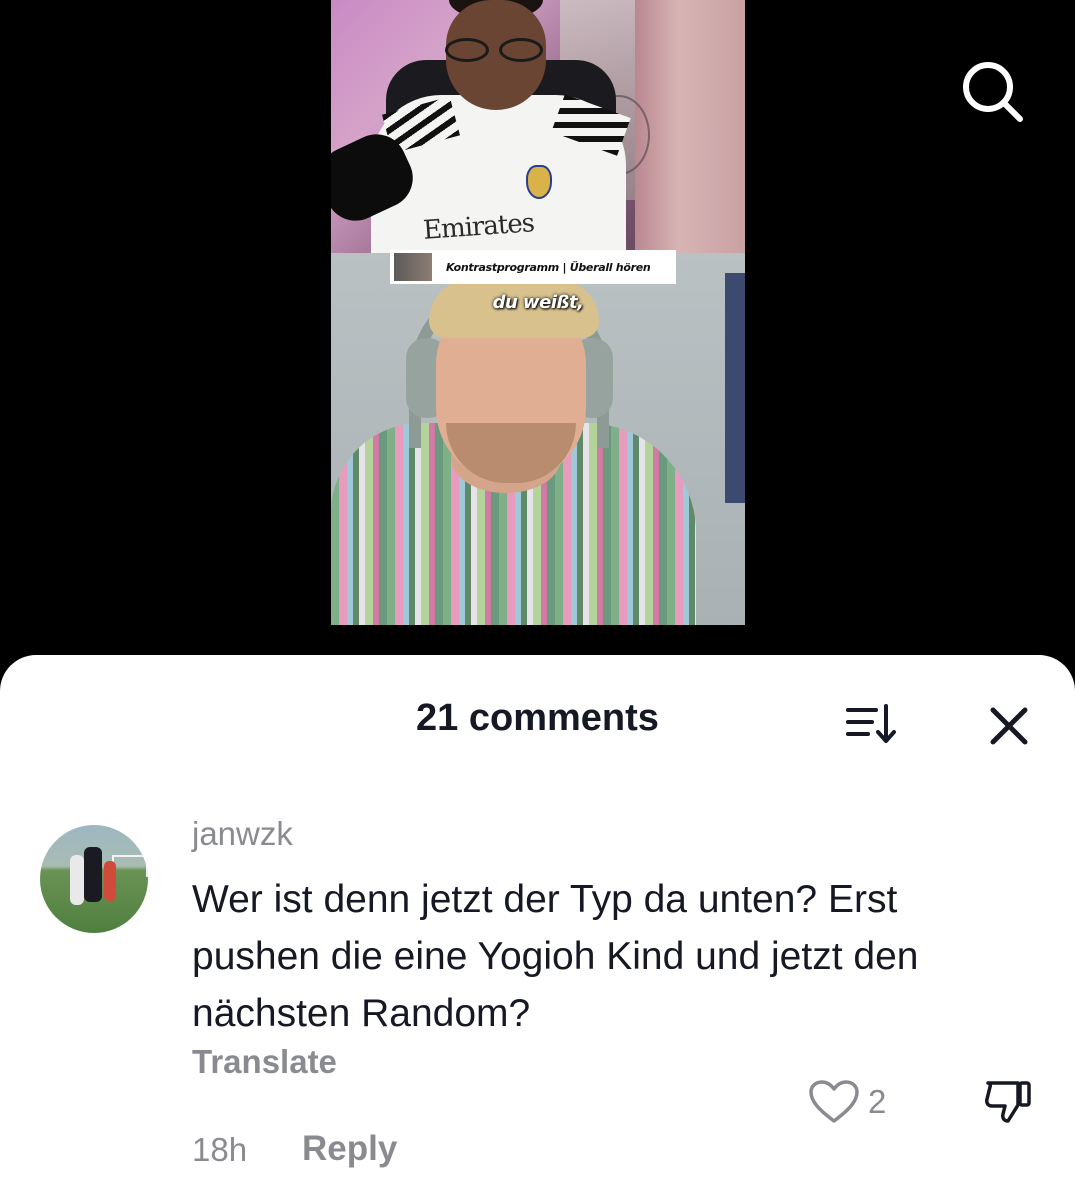 The height and width of the screenshot is (1200, 1075). What do you see at coordinates (242, 834) in the screenshot?
I see `comment-username: janwzk` at bounding box center [242, 834].